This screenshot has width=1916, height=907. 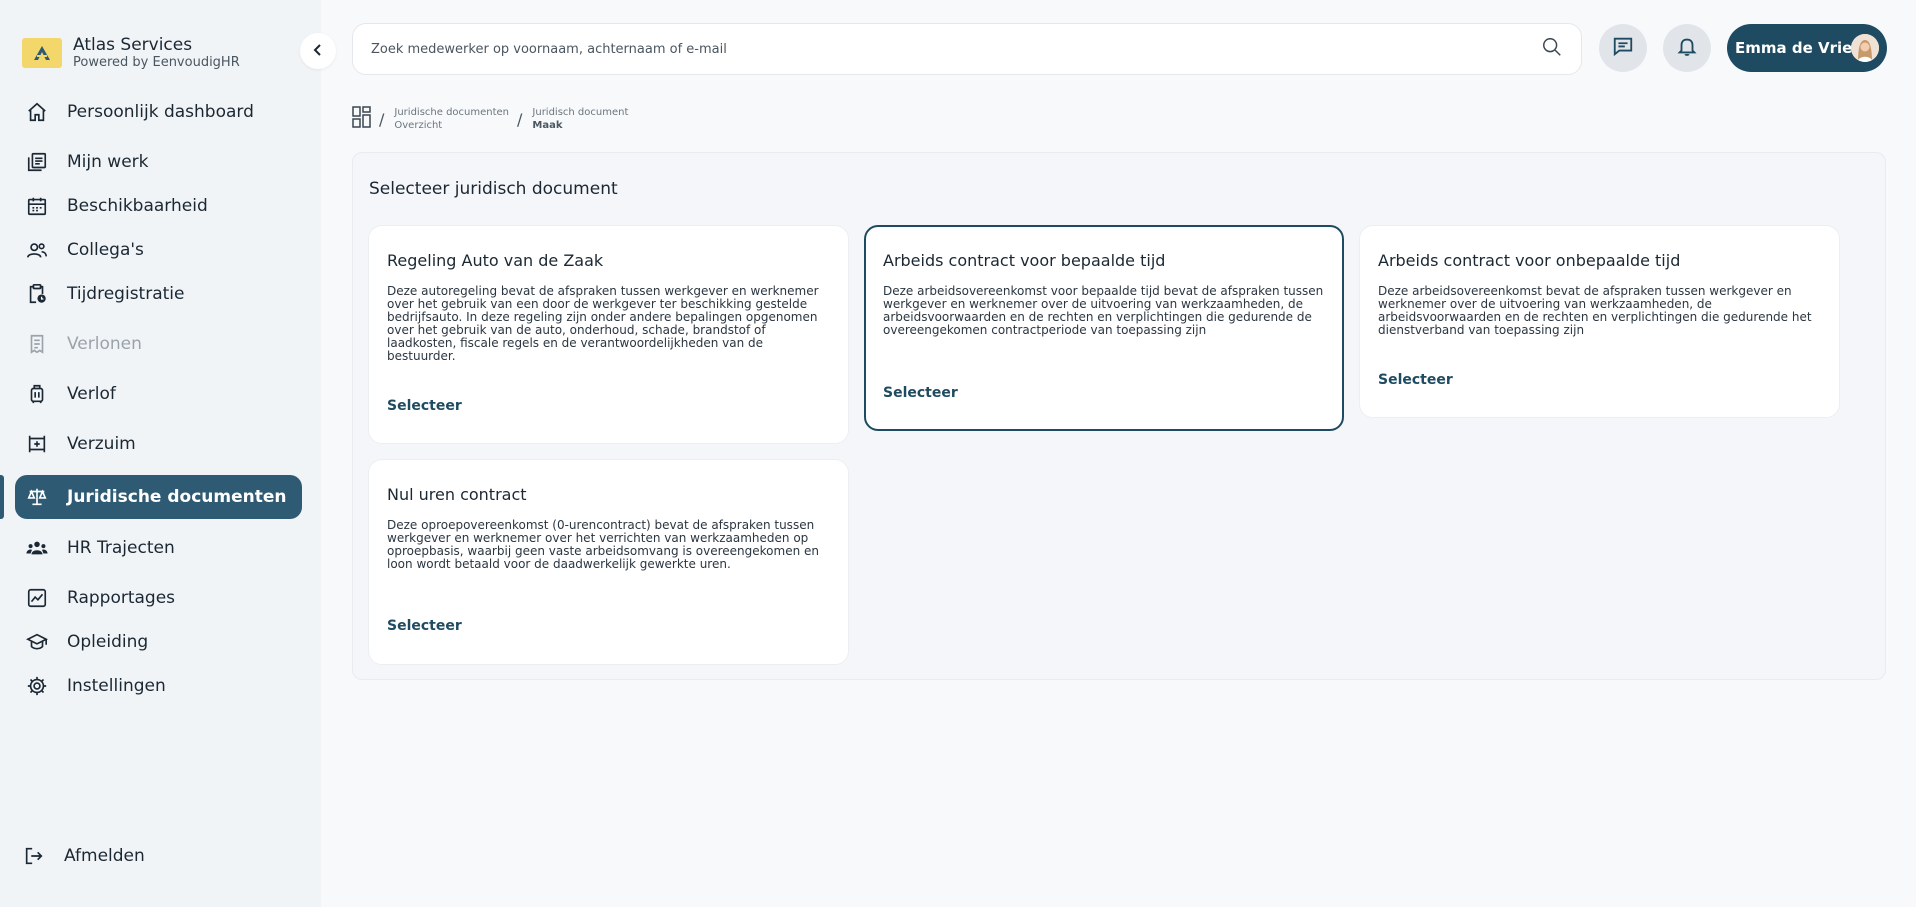 I want to click on sidebar-item-collegas: Collega's, so click(x=158, y=250).